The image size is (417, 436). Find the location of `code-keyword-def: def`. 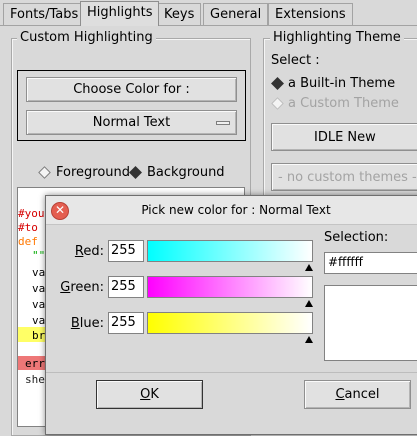

code-keyword-def: def is located at coordinates (28, 241).